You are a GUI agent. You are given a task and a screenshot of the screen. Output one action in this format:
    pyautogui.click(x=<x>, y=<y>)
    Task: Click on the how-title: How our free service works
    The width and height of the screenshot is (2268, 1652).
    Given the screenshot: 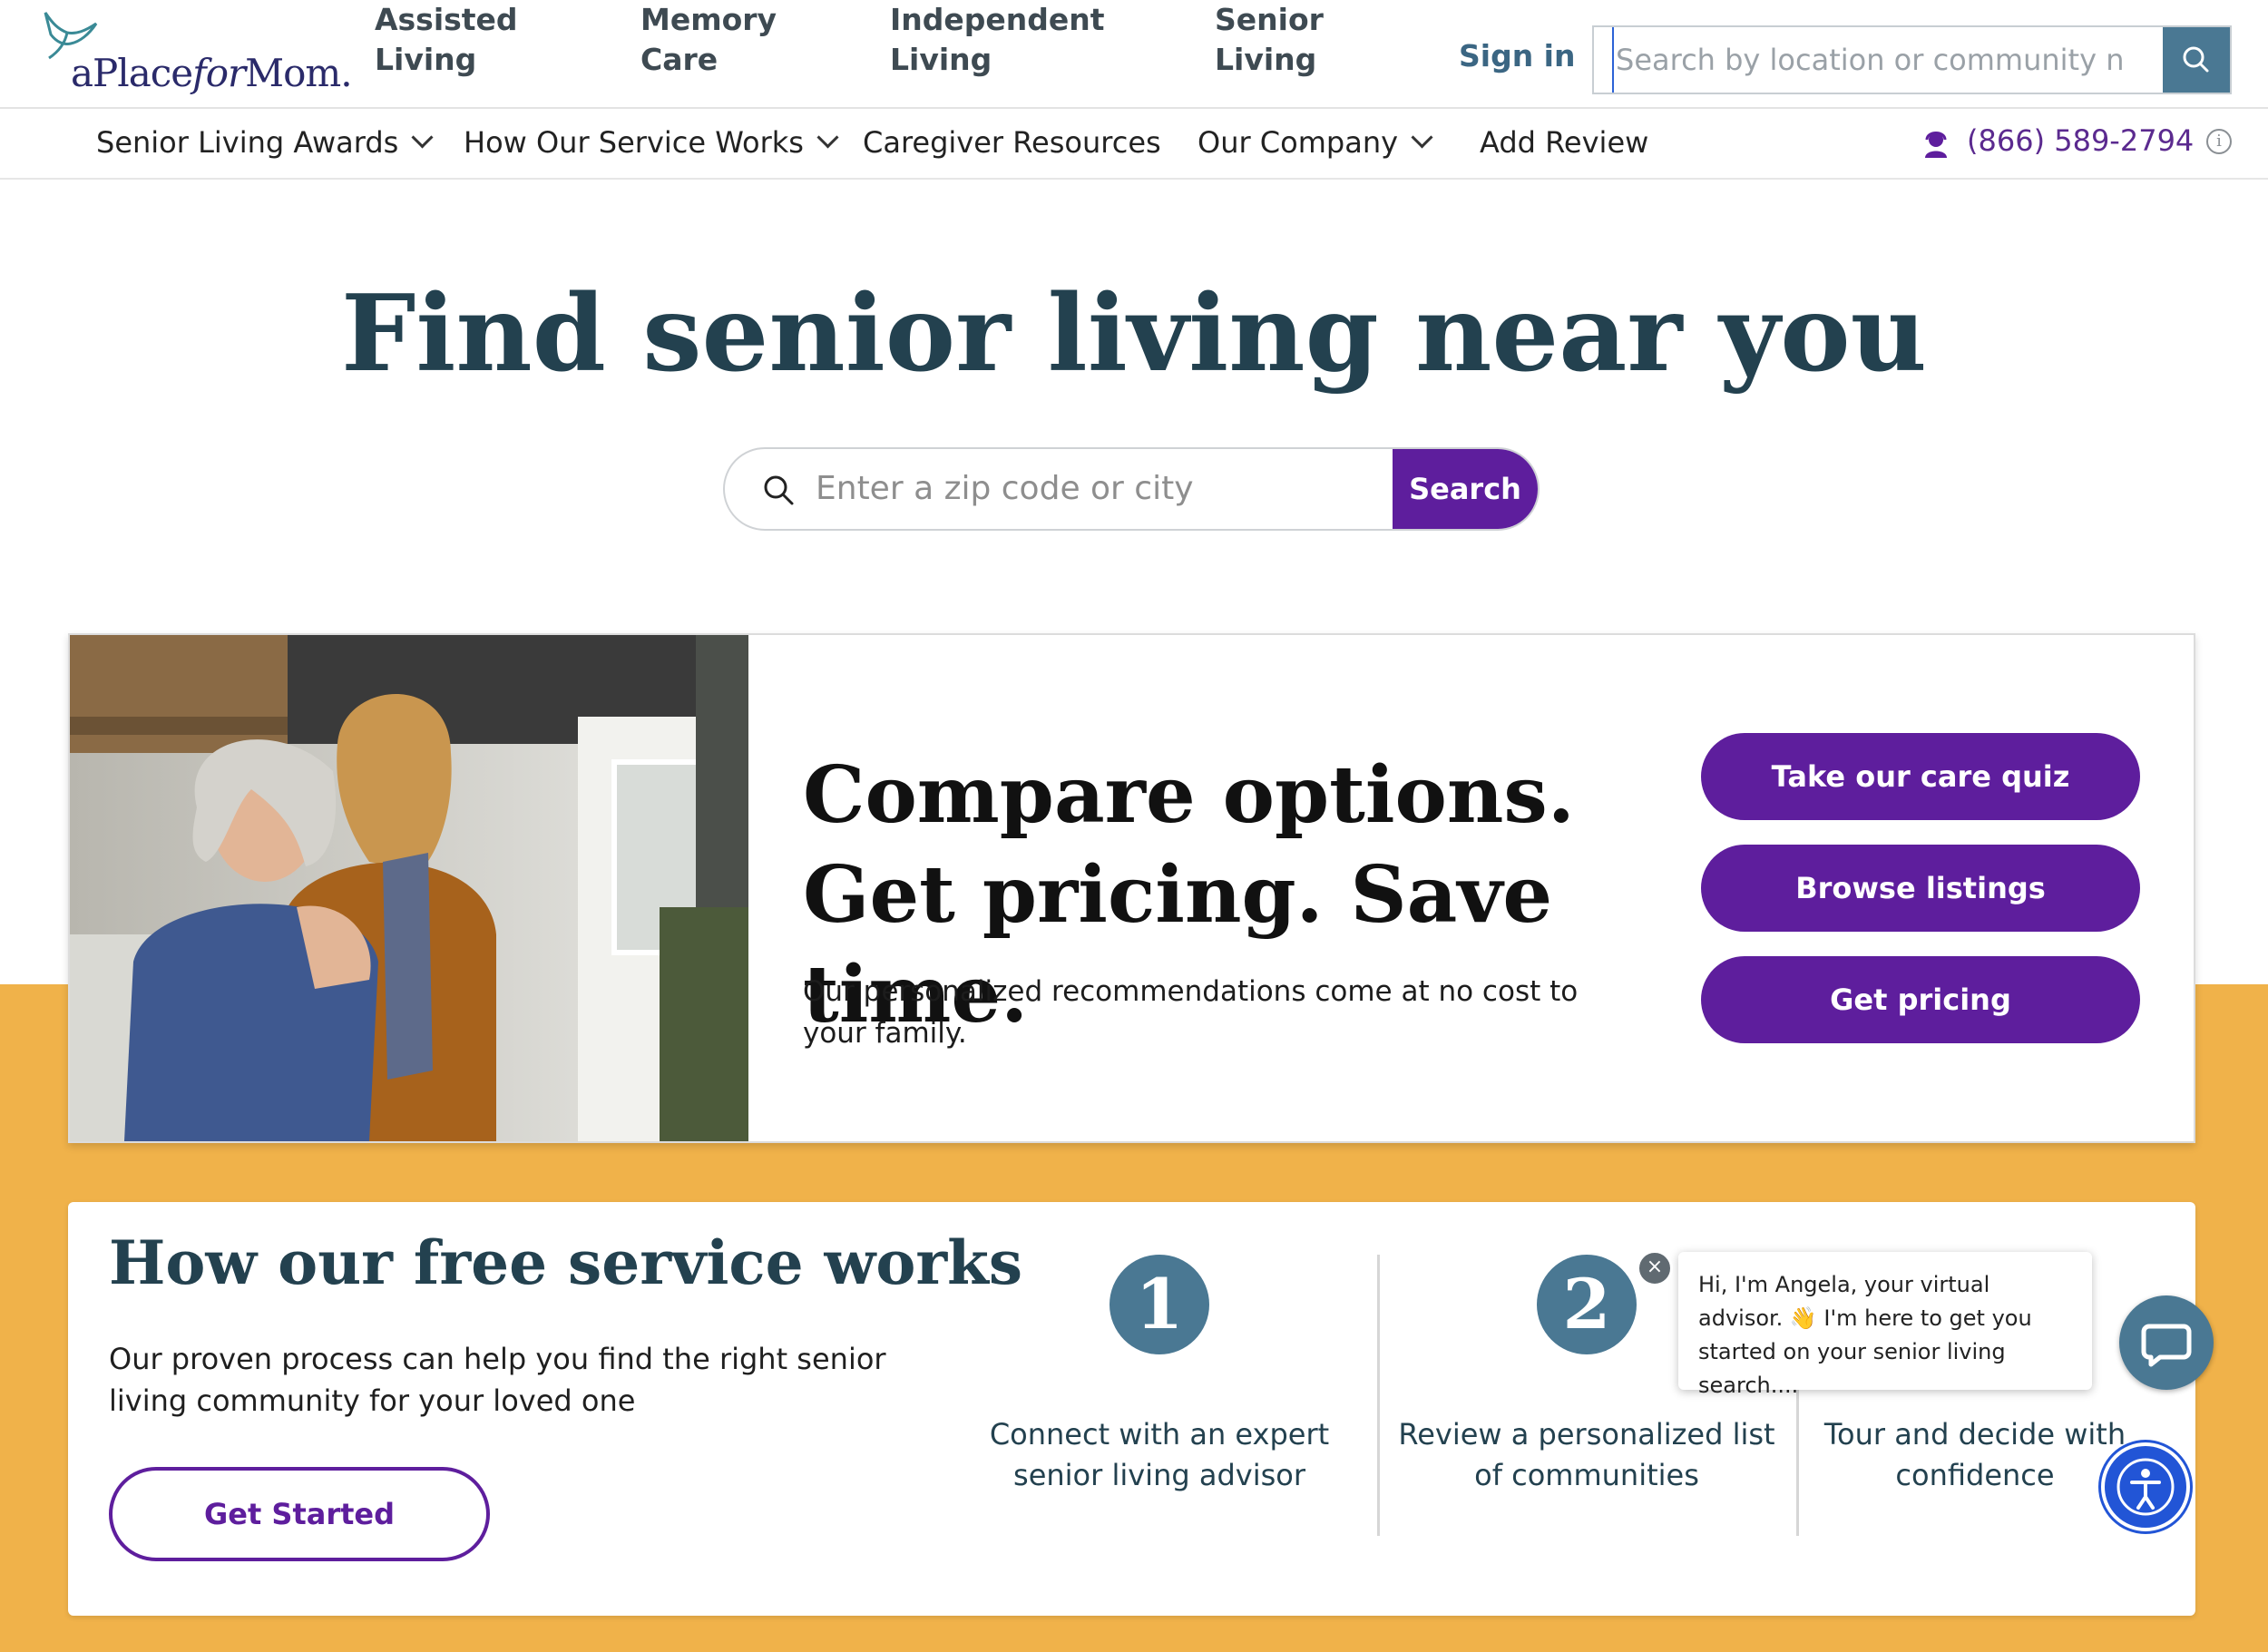 What is the action you would take?
    pyautogui.click(x=566, y=1262)
    